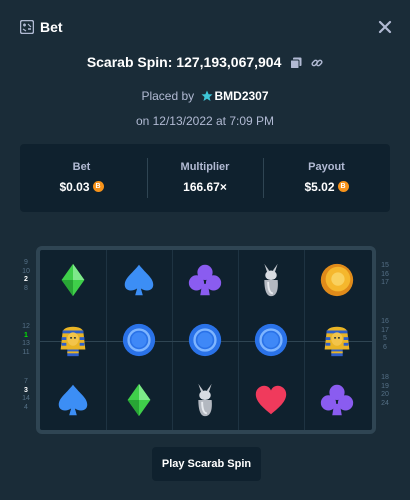 The image size is (410, 500). I want to click on multiplier-value: 166.67×, so click(205, 187).